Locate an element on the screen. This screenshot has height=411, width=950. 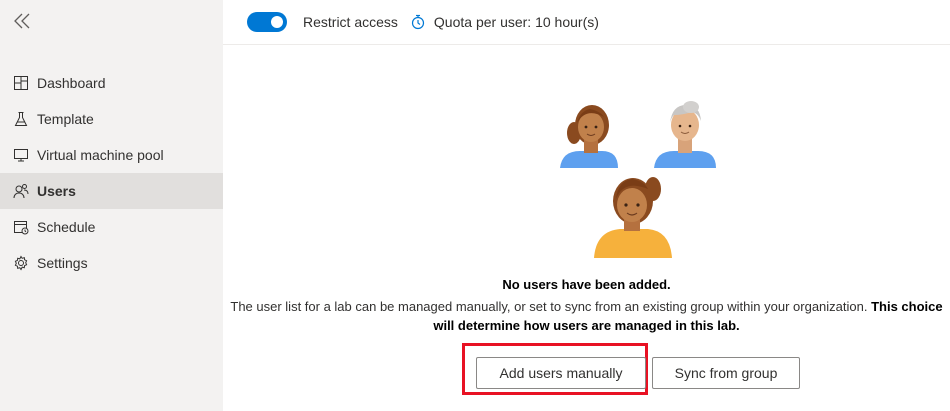
sidebar-item-schedule: Schedule is located at coordinates (111, 227).